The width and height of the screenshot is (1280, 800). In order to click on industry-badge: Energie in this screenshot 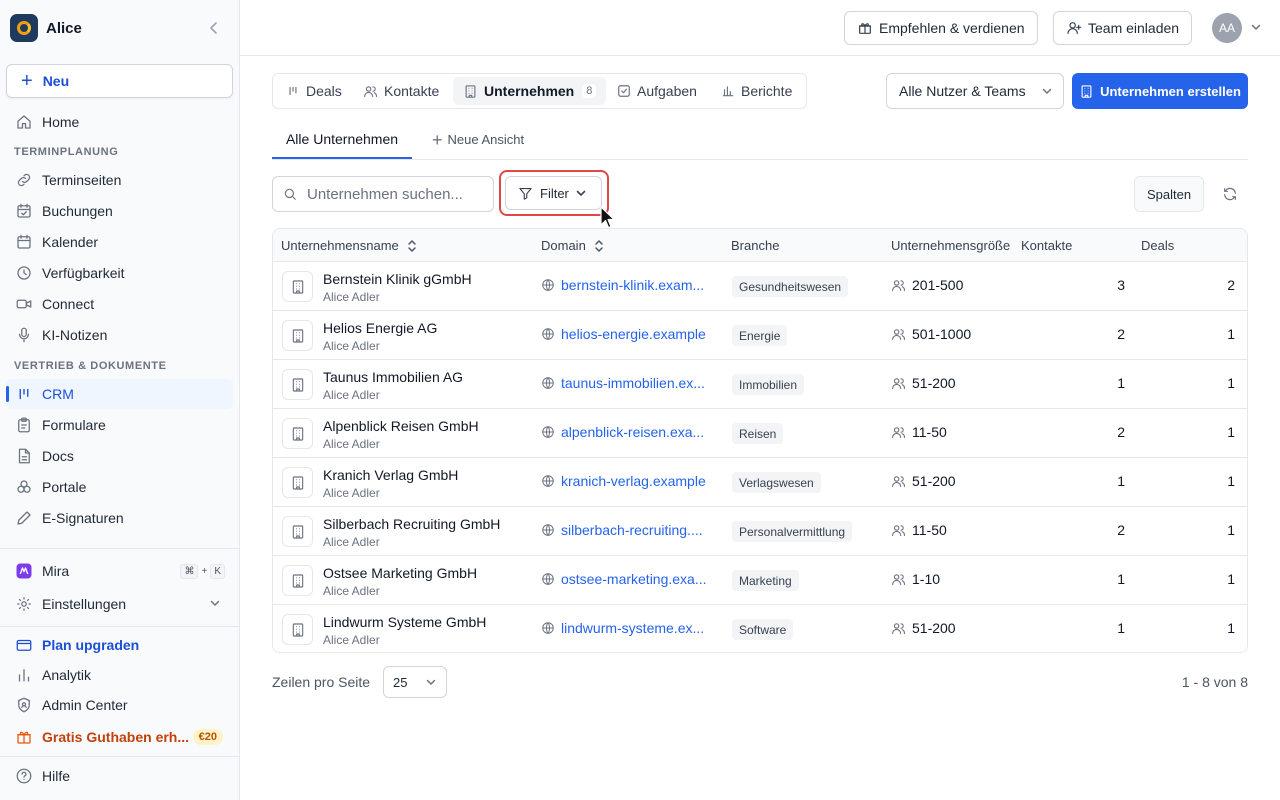, I will do `click(760, 335)`.